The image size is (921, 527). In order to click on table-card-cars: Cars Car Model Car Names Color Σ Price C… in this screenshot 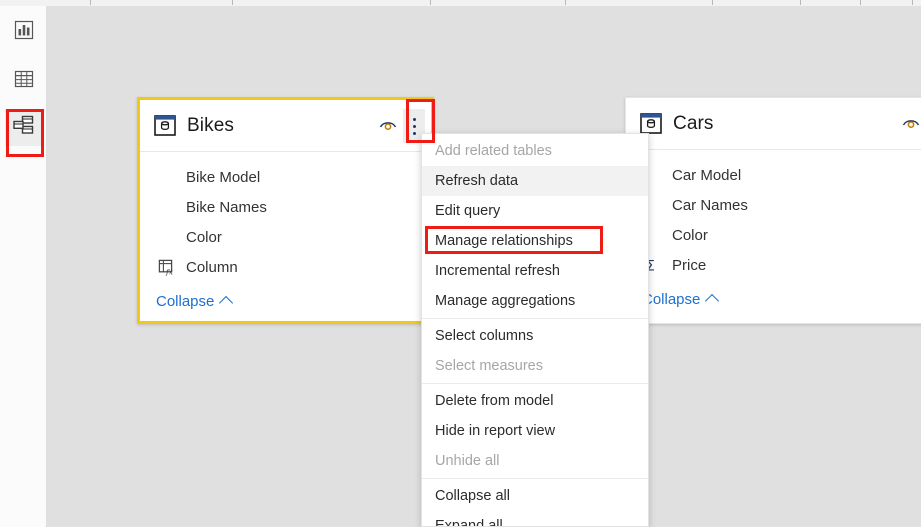, I will do `click(773, 210)`.